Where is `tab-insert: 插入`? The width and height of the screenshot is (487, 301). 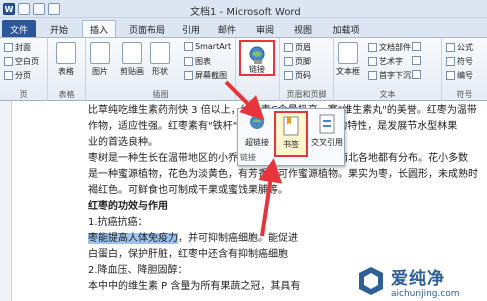 tab-insert: 插入 is located at coordinates (99, 29).